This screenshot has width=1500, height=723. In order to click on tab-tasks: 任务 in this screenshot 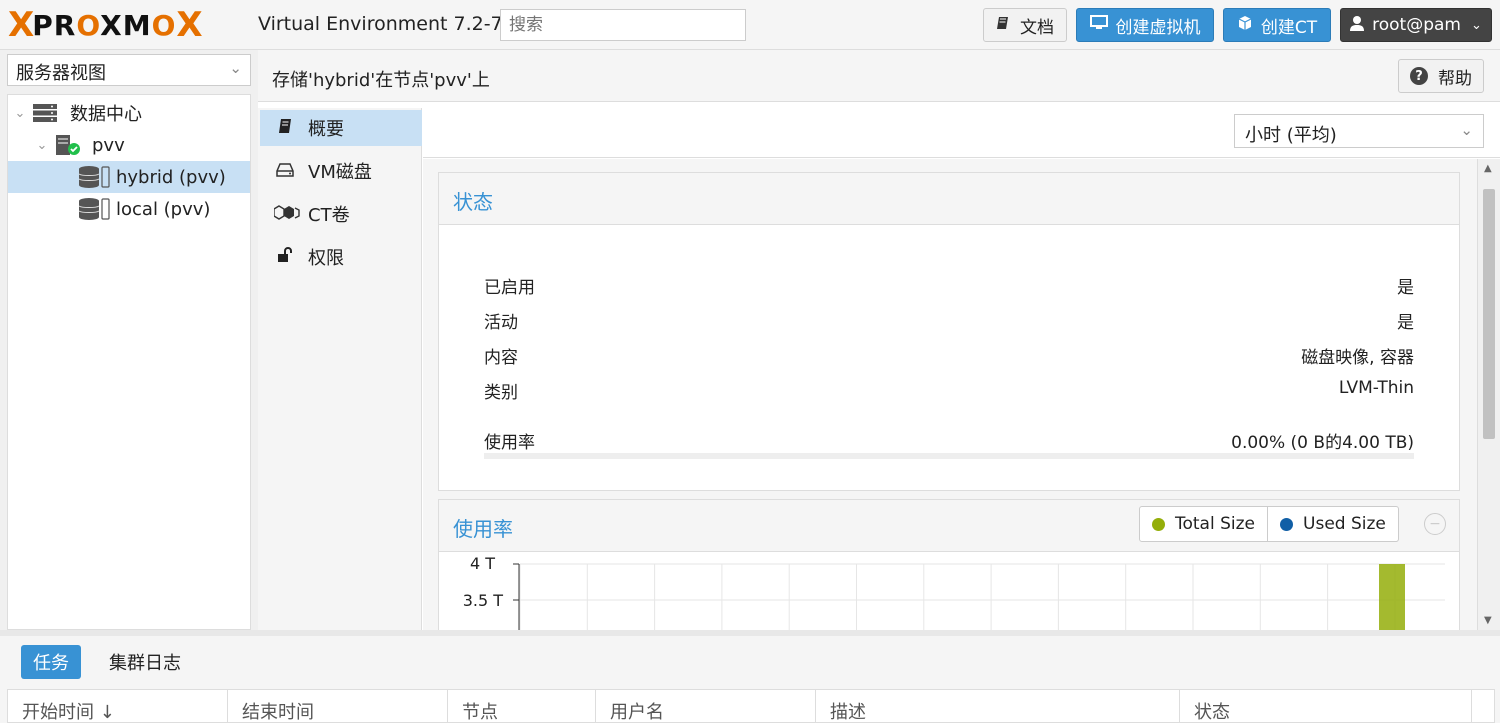, I will do `click(51, 662)`.